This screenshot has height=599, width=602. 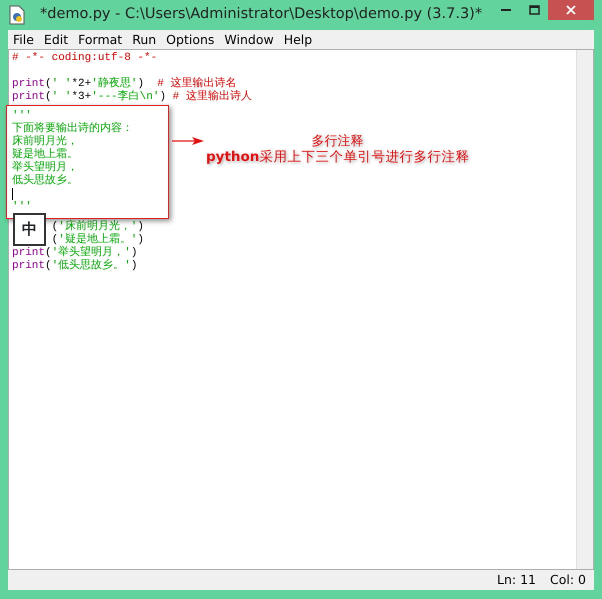 I want to click on menu-item: Edit, so click(x=56, y=39).